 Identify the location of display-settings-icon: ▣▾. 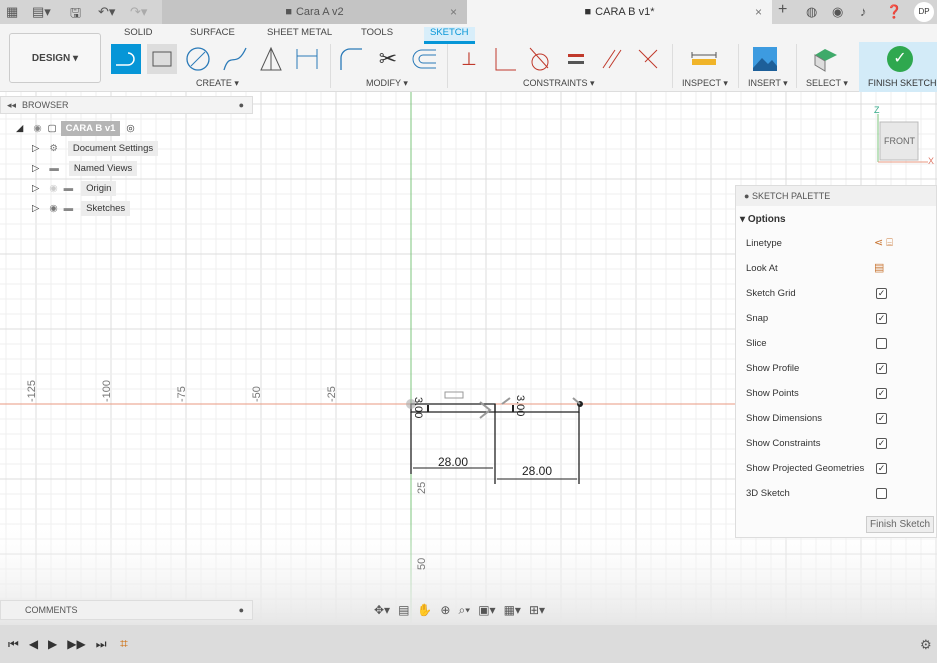
(486, 610).